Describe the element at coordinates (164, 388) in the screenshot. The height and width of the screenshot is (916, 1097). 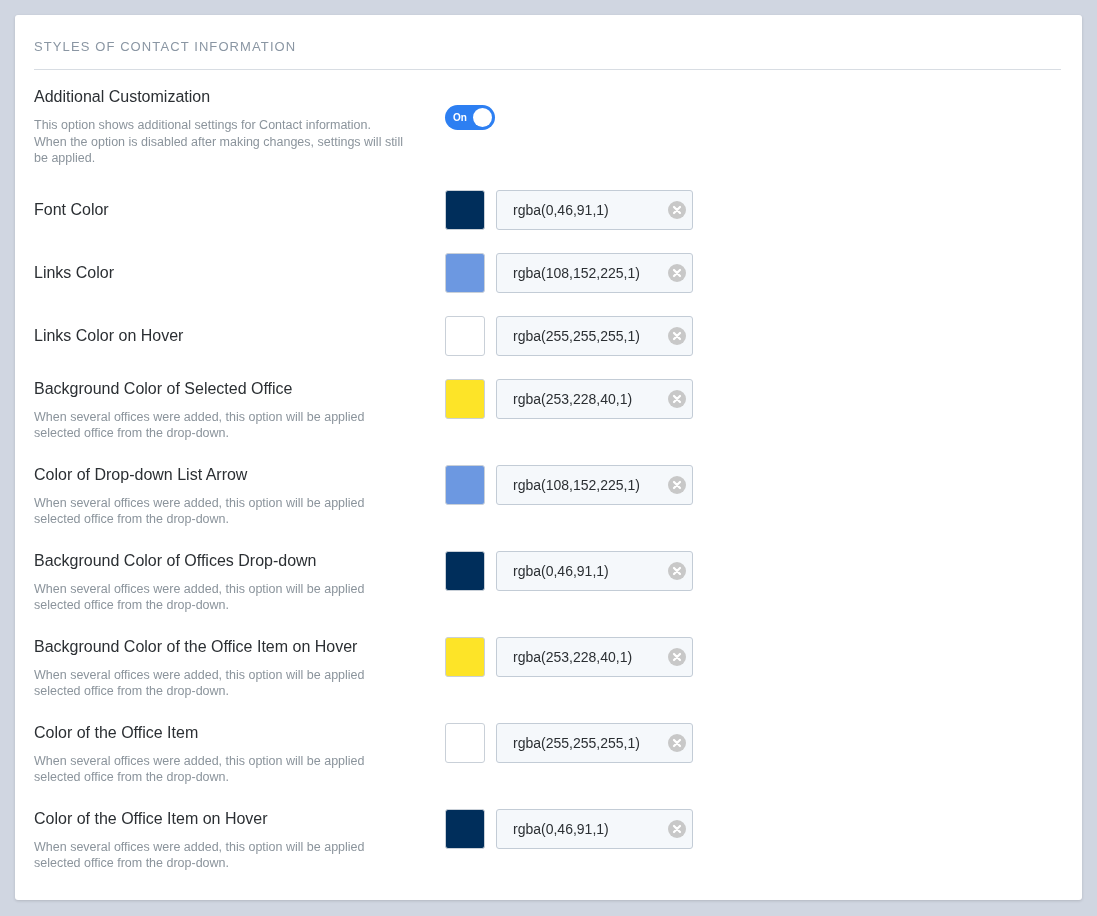
I see `setting-label: Background Color of Selected Office` at that location.